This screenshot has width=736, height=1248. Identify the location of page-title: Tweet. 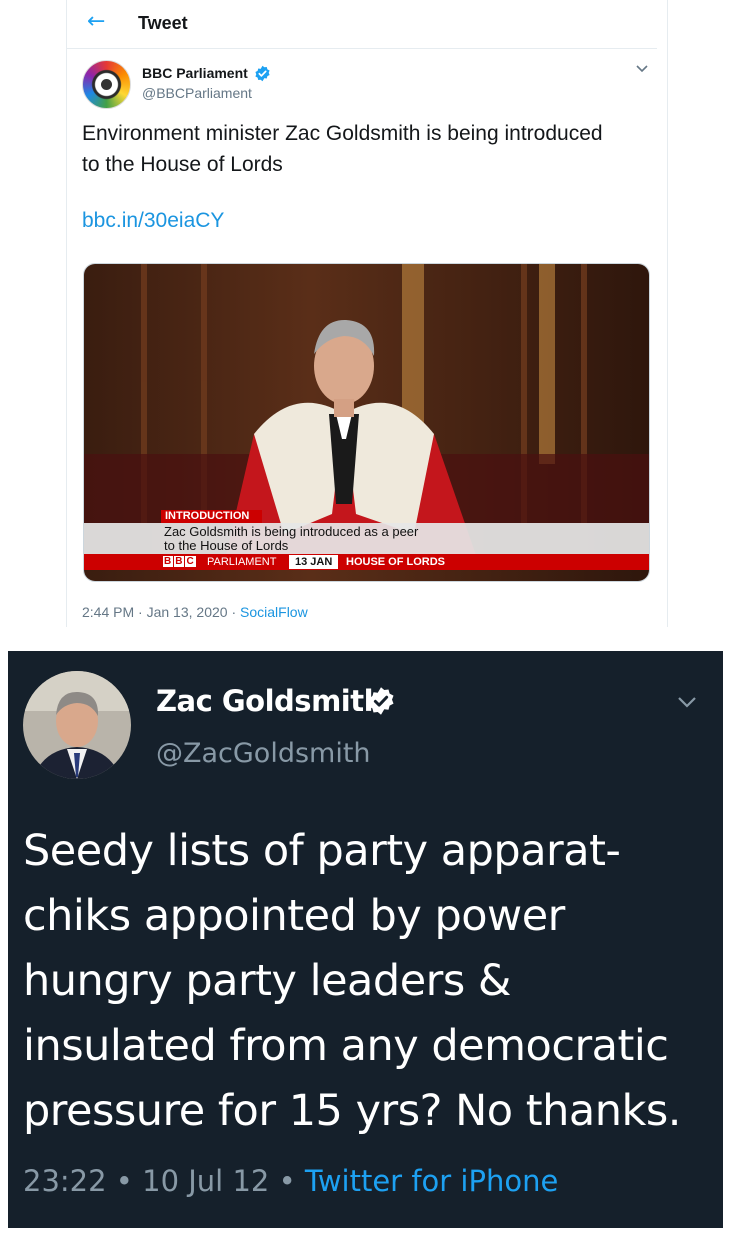
(163, 23).